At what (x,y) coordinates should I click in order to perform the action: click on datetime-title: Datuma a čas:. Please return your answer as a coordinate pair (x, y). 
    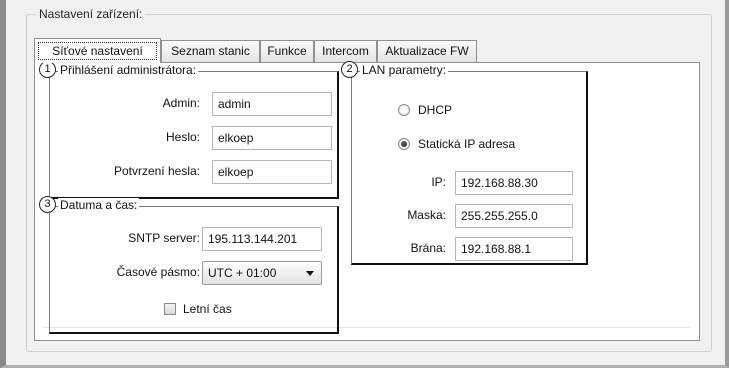
    Looking at the image, I should click on (99, 205).